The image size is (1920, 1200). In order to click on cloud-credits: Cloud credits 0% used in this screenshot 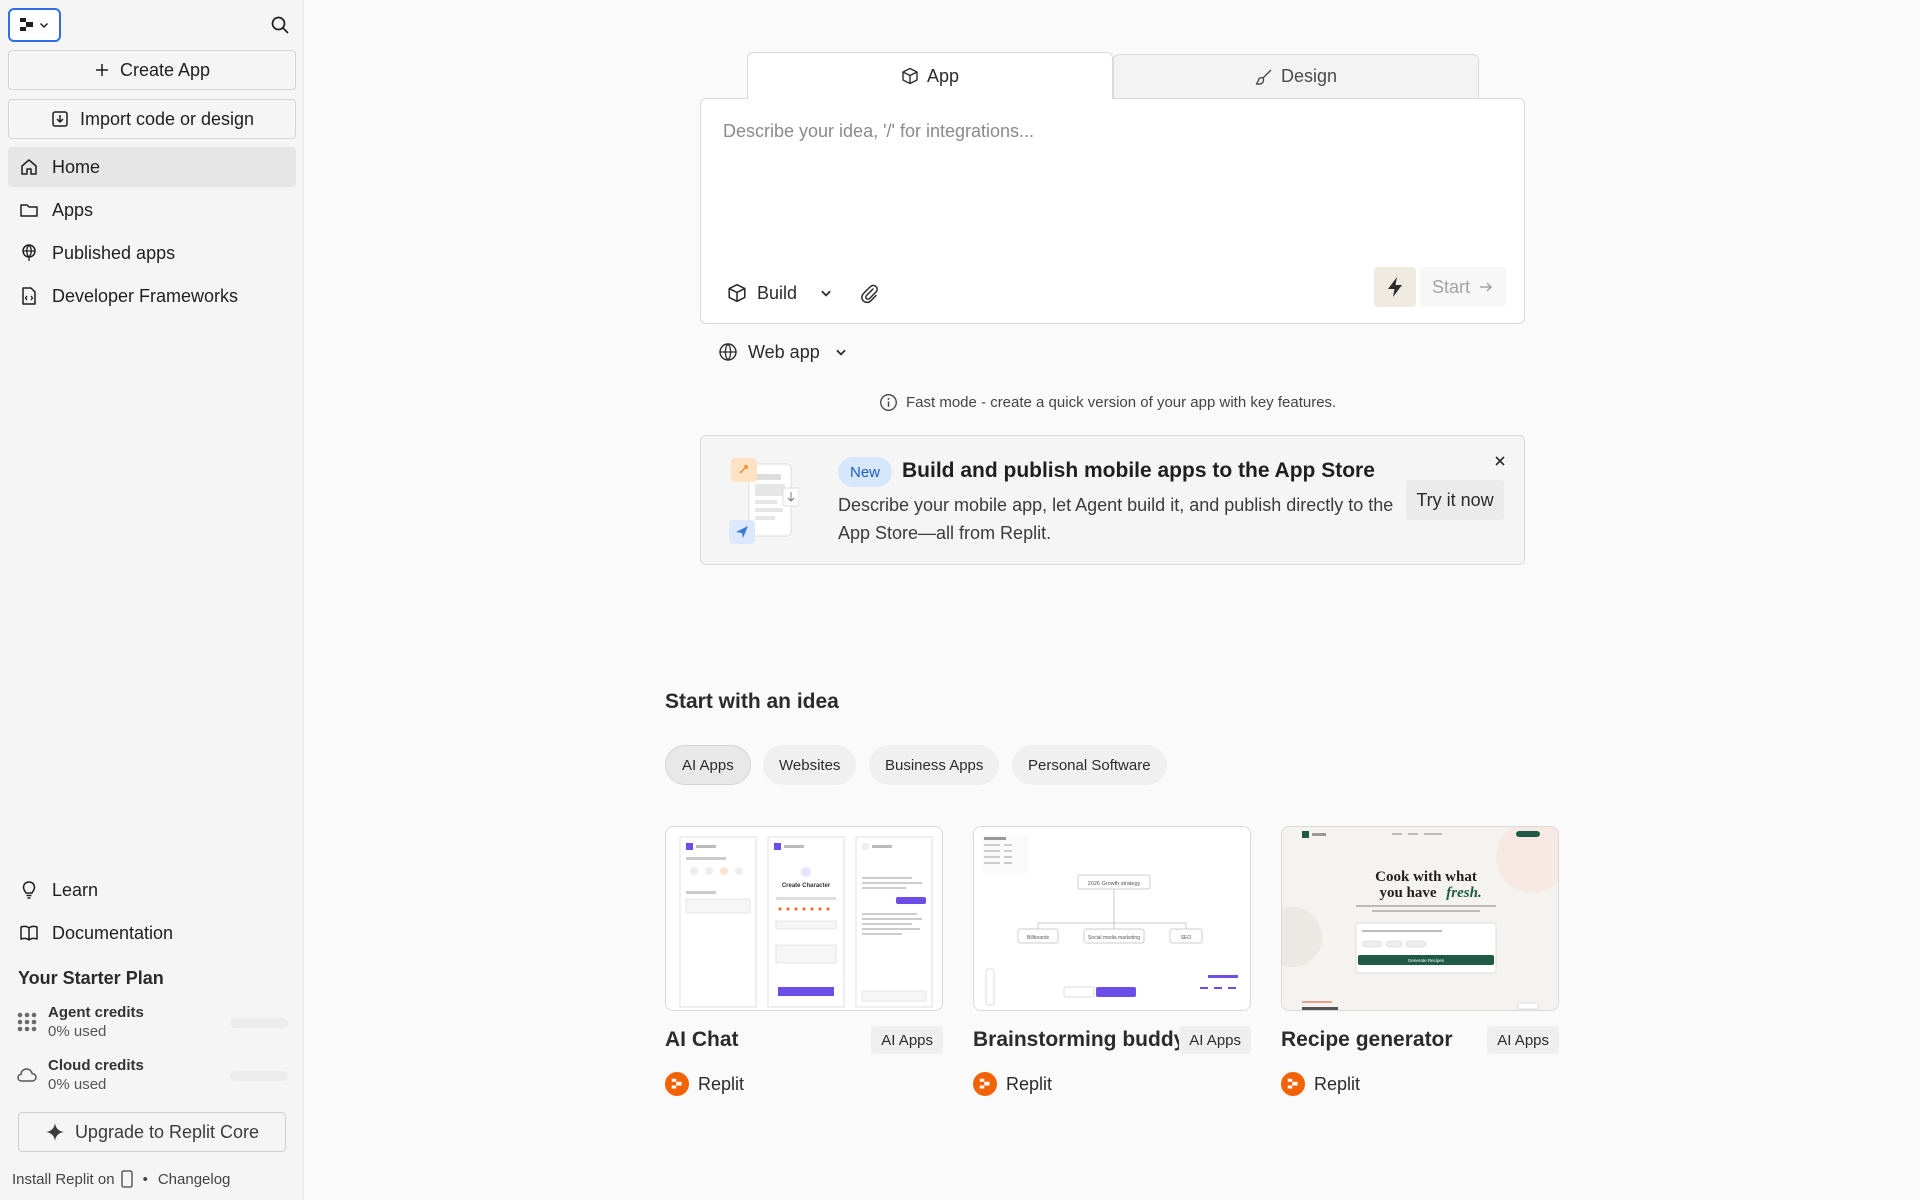, I will do `click(152, 1075)`.